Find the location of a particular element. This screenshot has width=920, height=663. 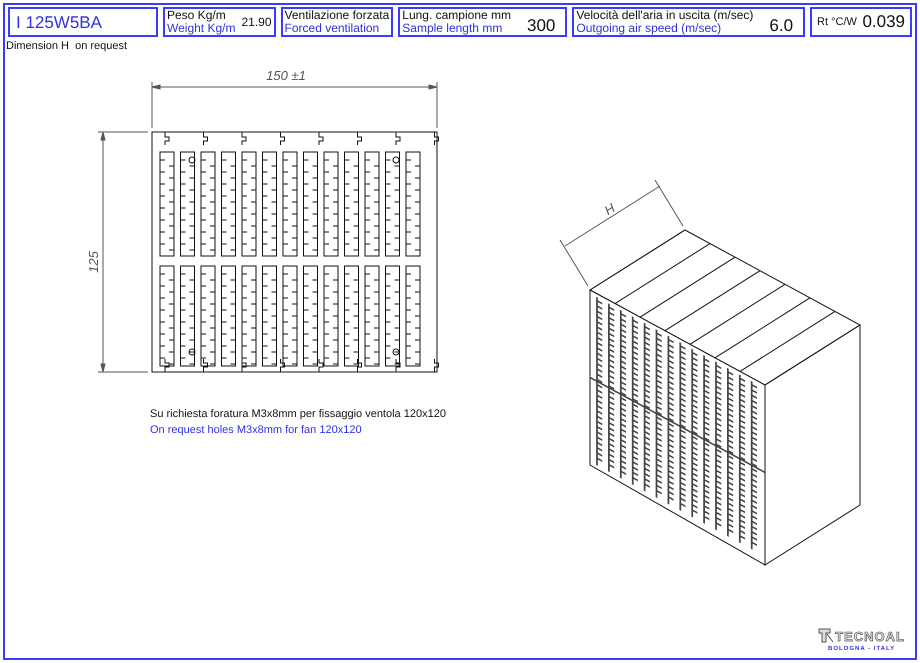

spec-value: 300 is located at coordinates (541, 25).